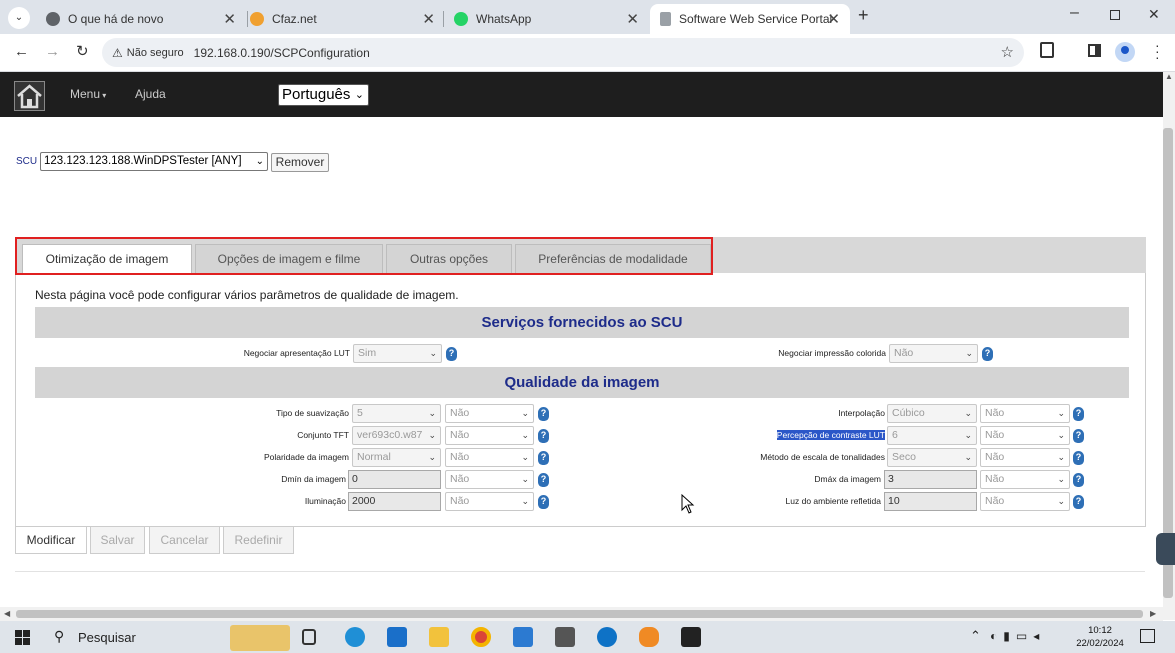 Image resolution: width=1175 pixels, height=653 pixels. What do you see at coordinates (1100, 637) in the screenshot?
I see `clock: 10:12 22/02/2024` at bounding box center [1100, 637].